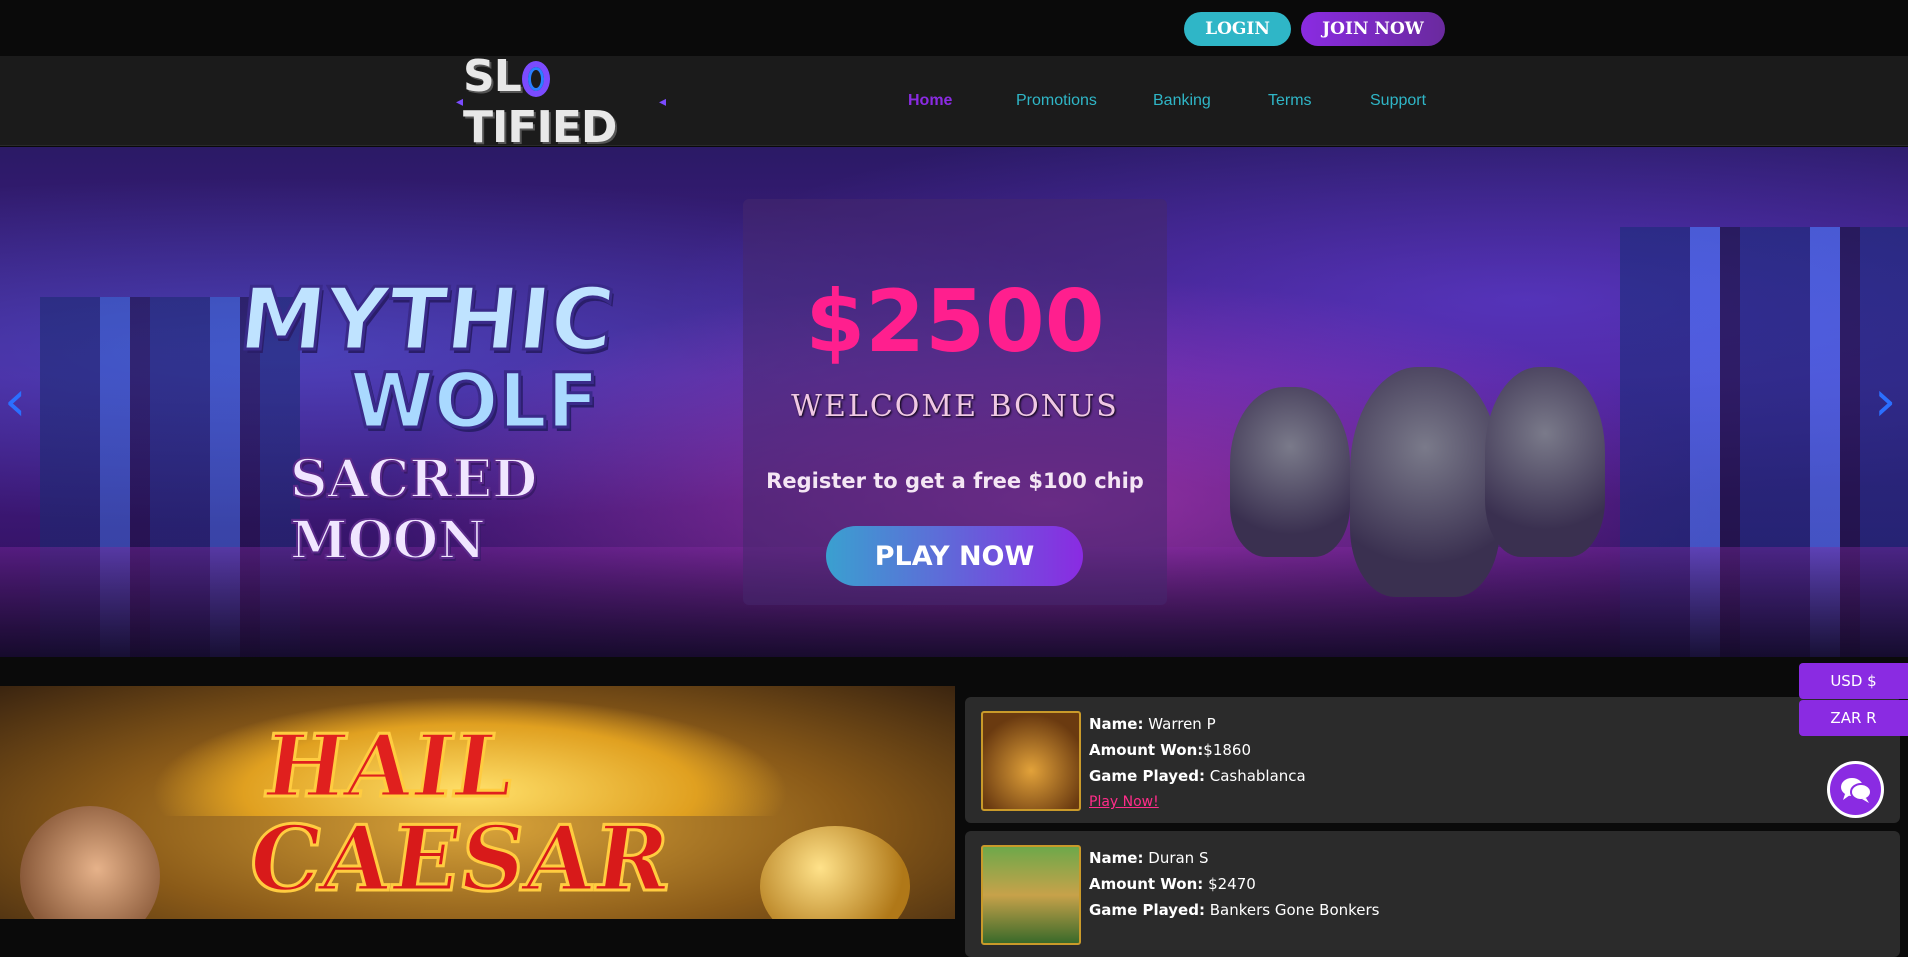 This screenshot has height=957, width=1908. What do you see at coordinates (954, 28) in the screenshot?
I see `top-bar: LOGIN JOIN NOW` at bounding box center [954, 28].